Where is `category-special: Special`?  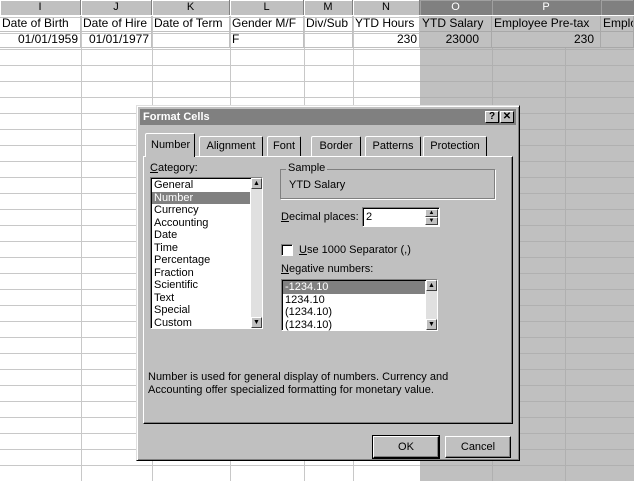 category-special: Special is located at coordinates (201, 310).